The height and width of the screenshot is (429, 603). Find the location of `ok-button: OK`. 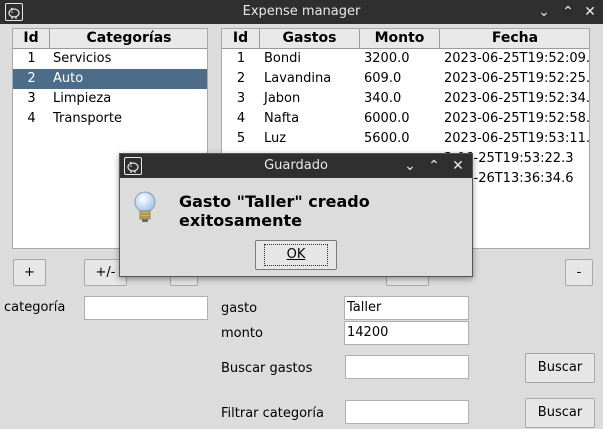

ok-button: OK is located at coordinates (296, 255).